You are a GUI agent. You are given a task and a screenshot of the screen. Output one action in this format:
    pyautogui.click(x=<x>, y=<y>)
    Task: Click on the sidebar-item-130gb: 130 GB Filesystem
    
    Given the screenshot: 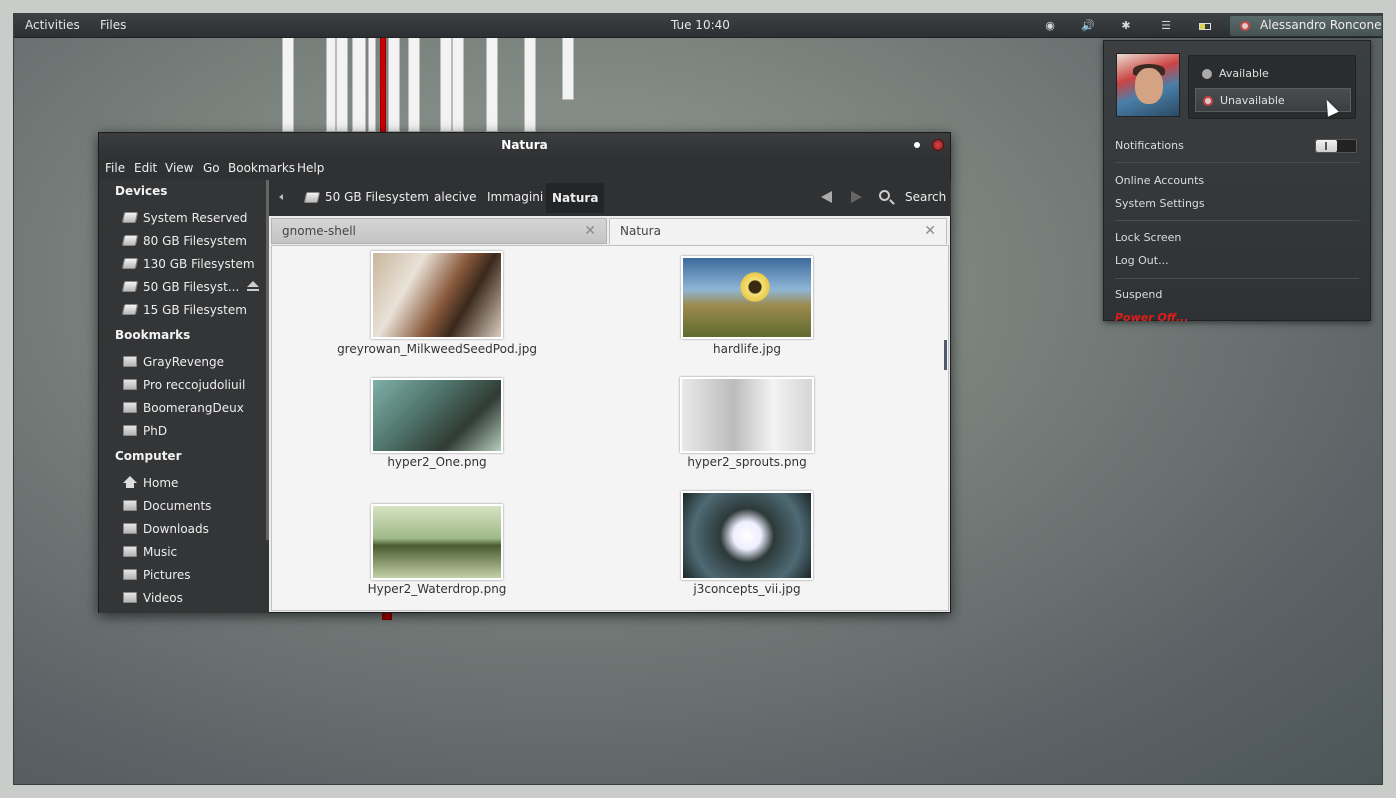 What is the action you would take?
    pyautogui.click(x=192, y=265)
    